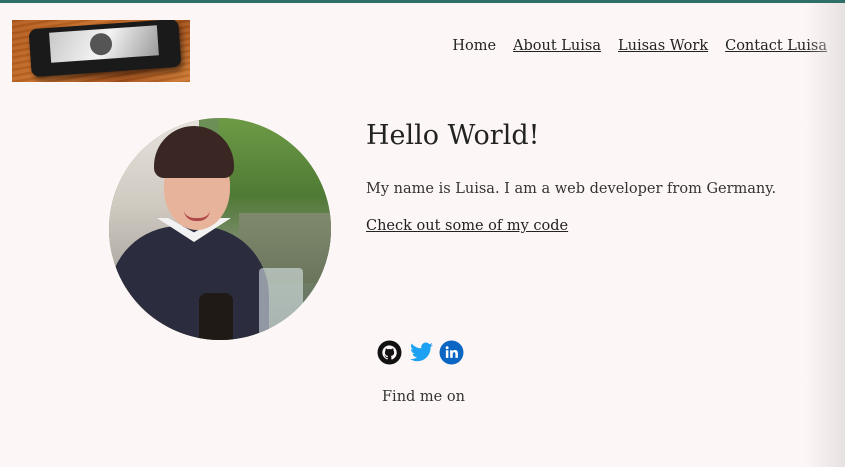 The image size is (845, 467). What do you see at coordinates (663, 46) in the screenshot?
I see `nav-luisas-work: Luisas Work` at bounding box center [663, 46].